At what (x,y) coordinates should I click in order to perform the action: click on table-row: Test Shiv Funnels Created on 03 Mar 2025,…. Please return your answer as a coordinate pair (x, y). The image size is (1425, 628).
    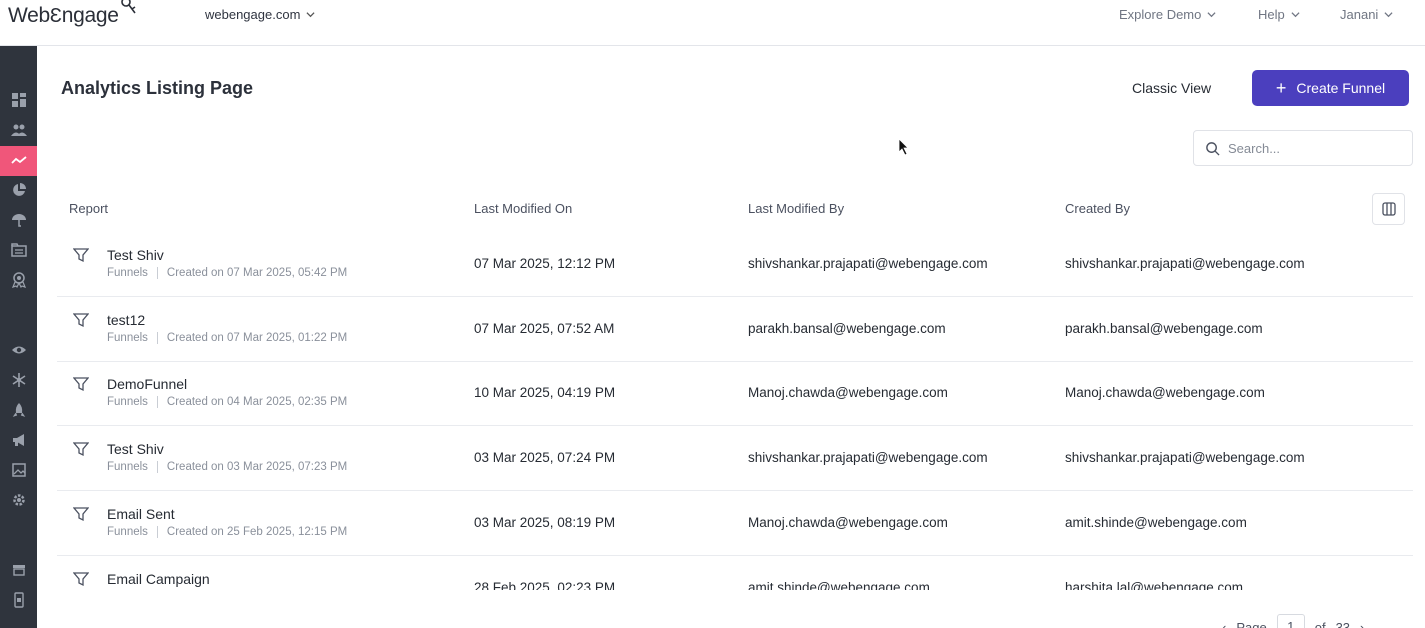
    Looking at the image, I should click on (735, 458).